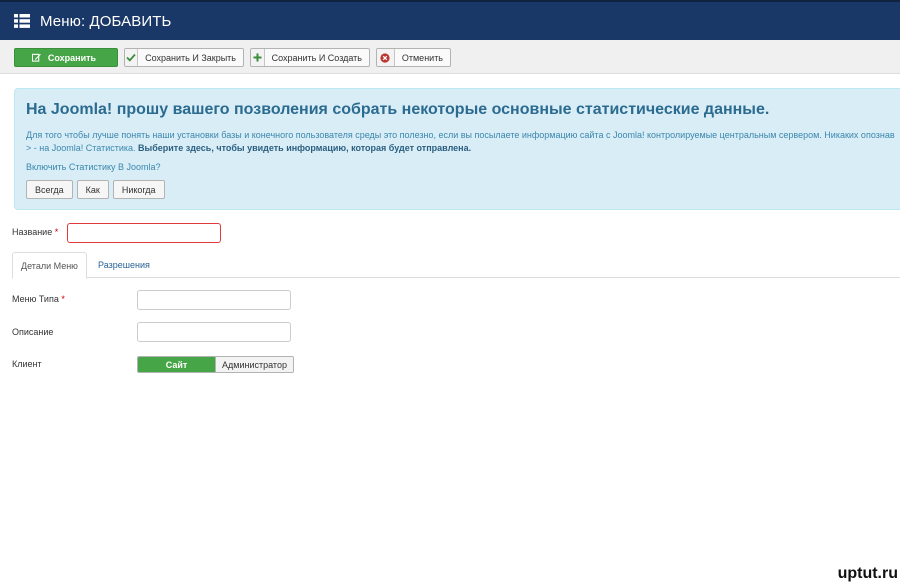  Describe the element at coordinates (92, 189) in the screenshot. I see `stats-once-button: Как` at that location.